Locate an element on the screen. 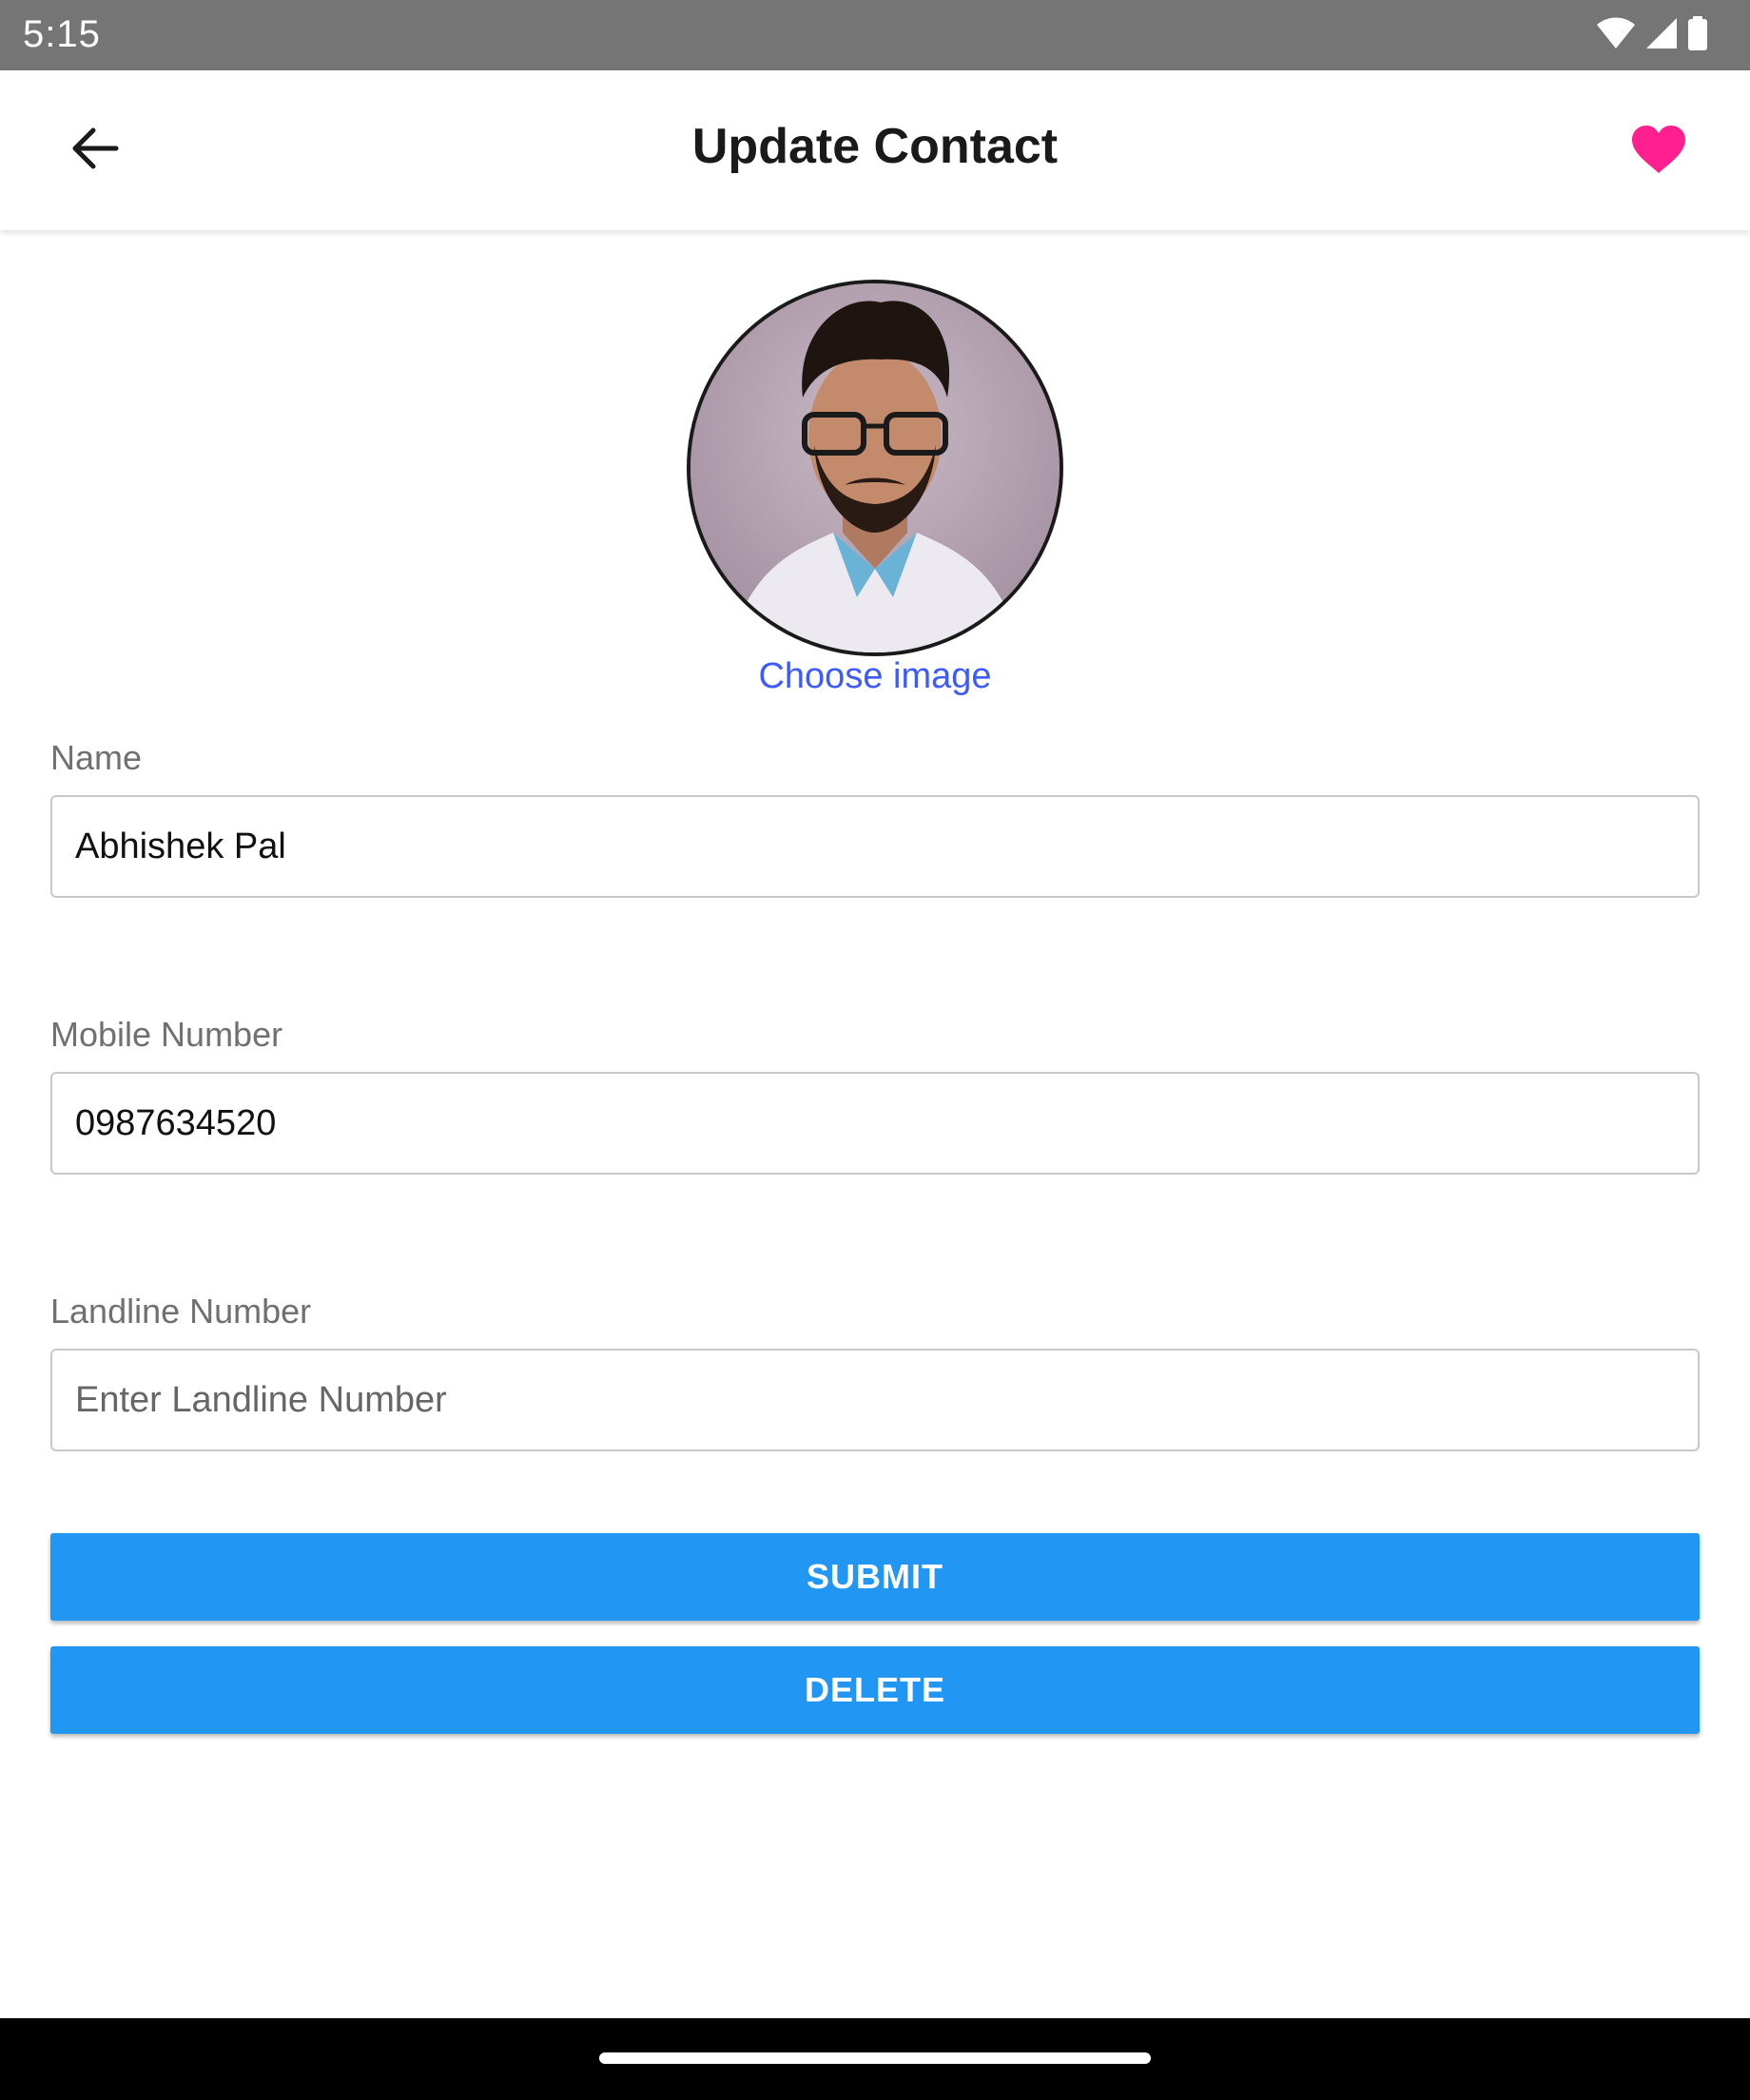  page-title: Update Contact is located at coordinates (875, 146).